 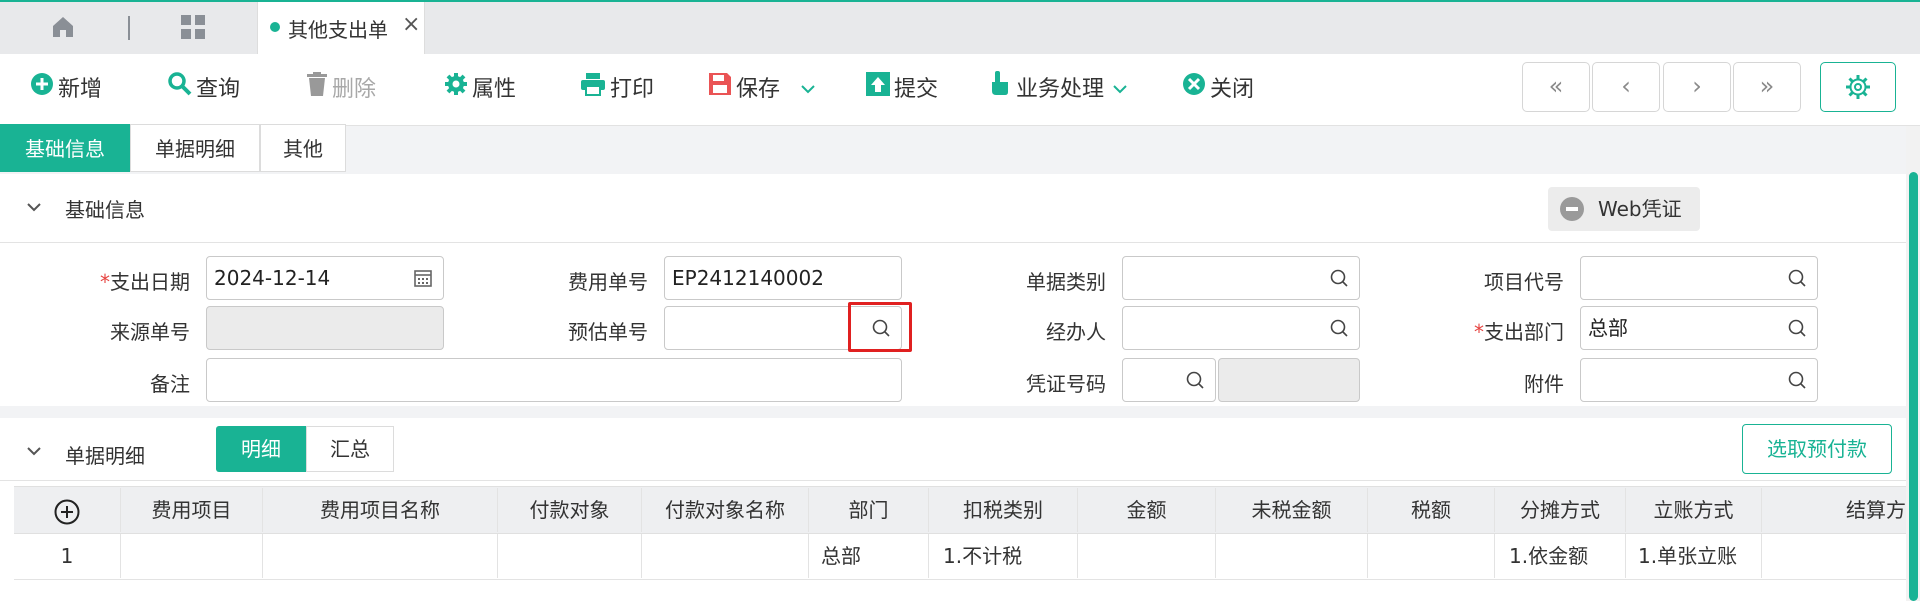 I want to click on business-dropdown-chevron-icon, so click(x=1120, y=92).